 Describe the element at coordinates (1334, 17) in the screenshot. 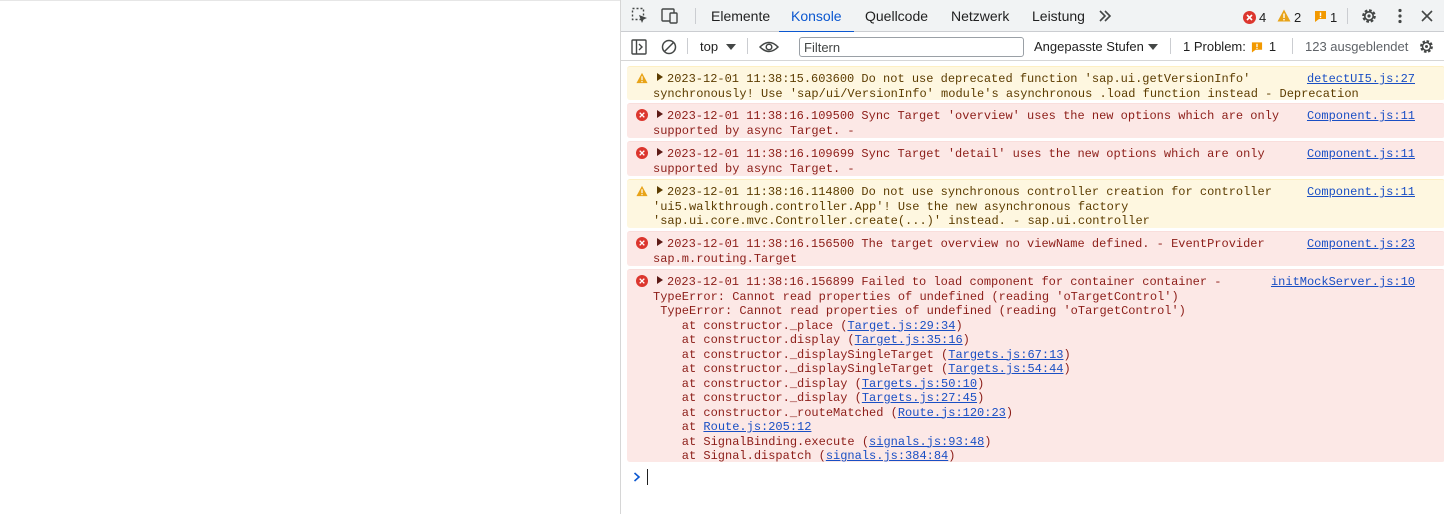

I see `issue-count: 1` at that location.